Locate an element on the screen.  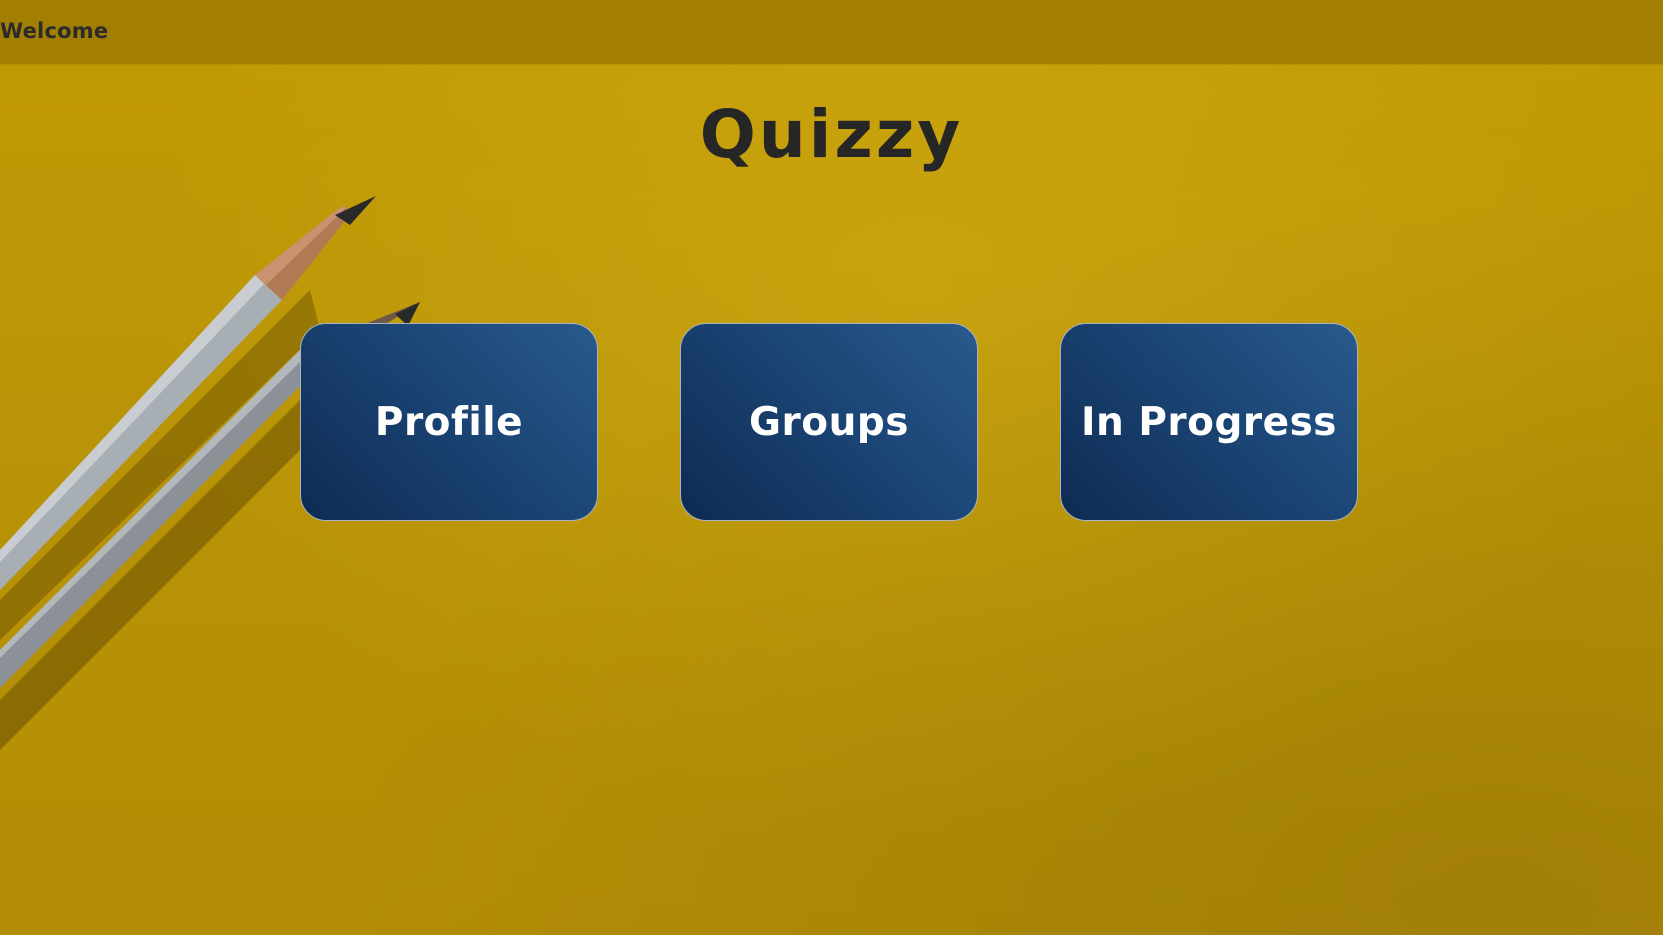
groups-button-label: Groups is located at coordinates (829, 422).